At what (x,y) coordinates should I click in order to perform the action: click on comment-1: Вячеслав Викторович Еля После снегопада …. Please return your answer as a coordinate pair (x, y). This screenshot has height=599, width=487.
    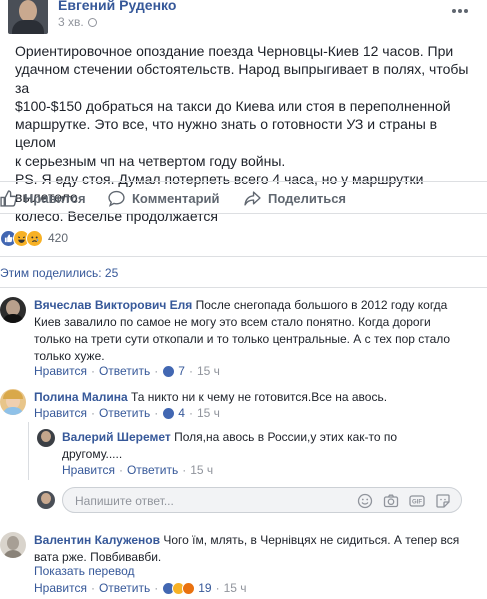
    Looking at the image, I should click on (249, 331).